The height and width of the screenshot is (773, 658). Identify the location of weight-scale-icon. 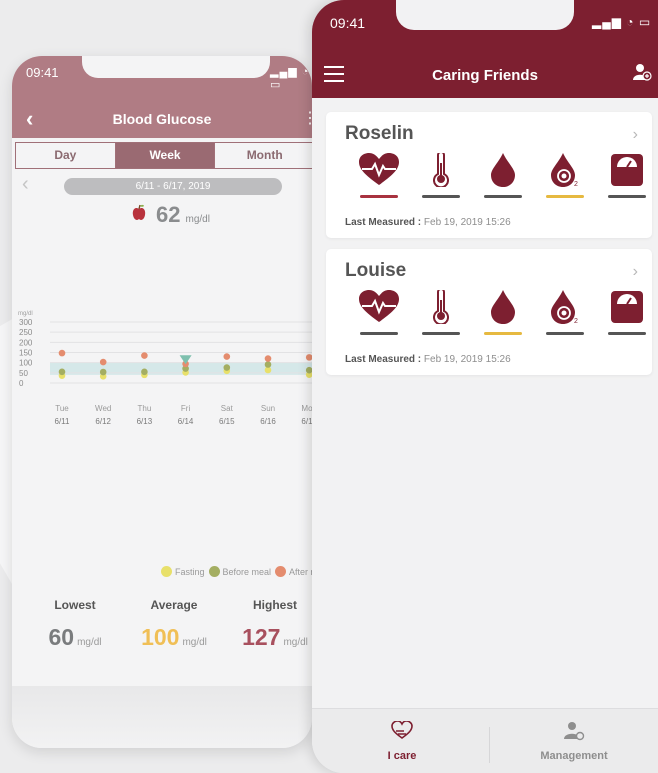
(627, 307).